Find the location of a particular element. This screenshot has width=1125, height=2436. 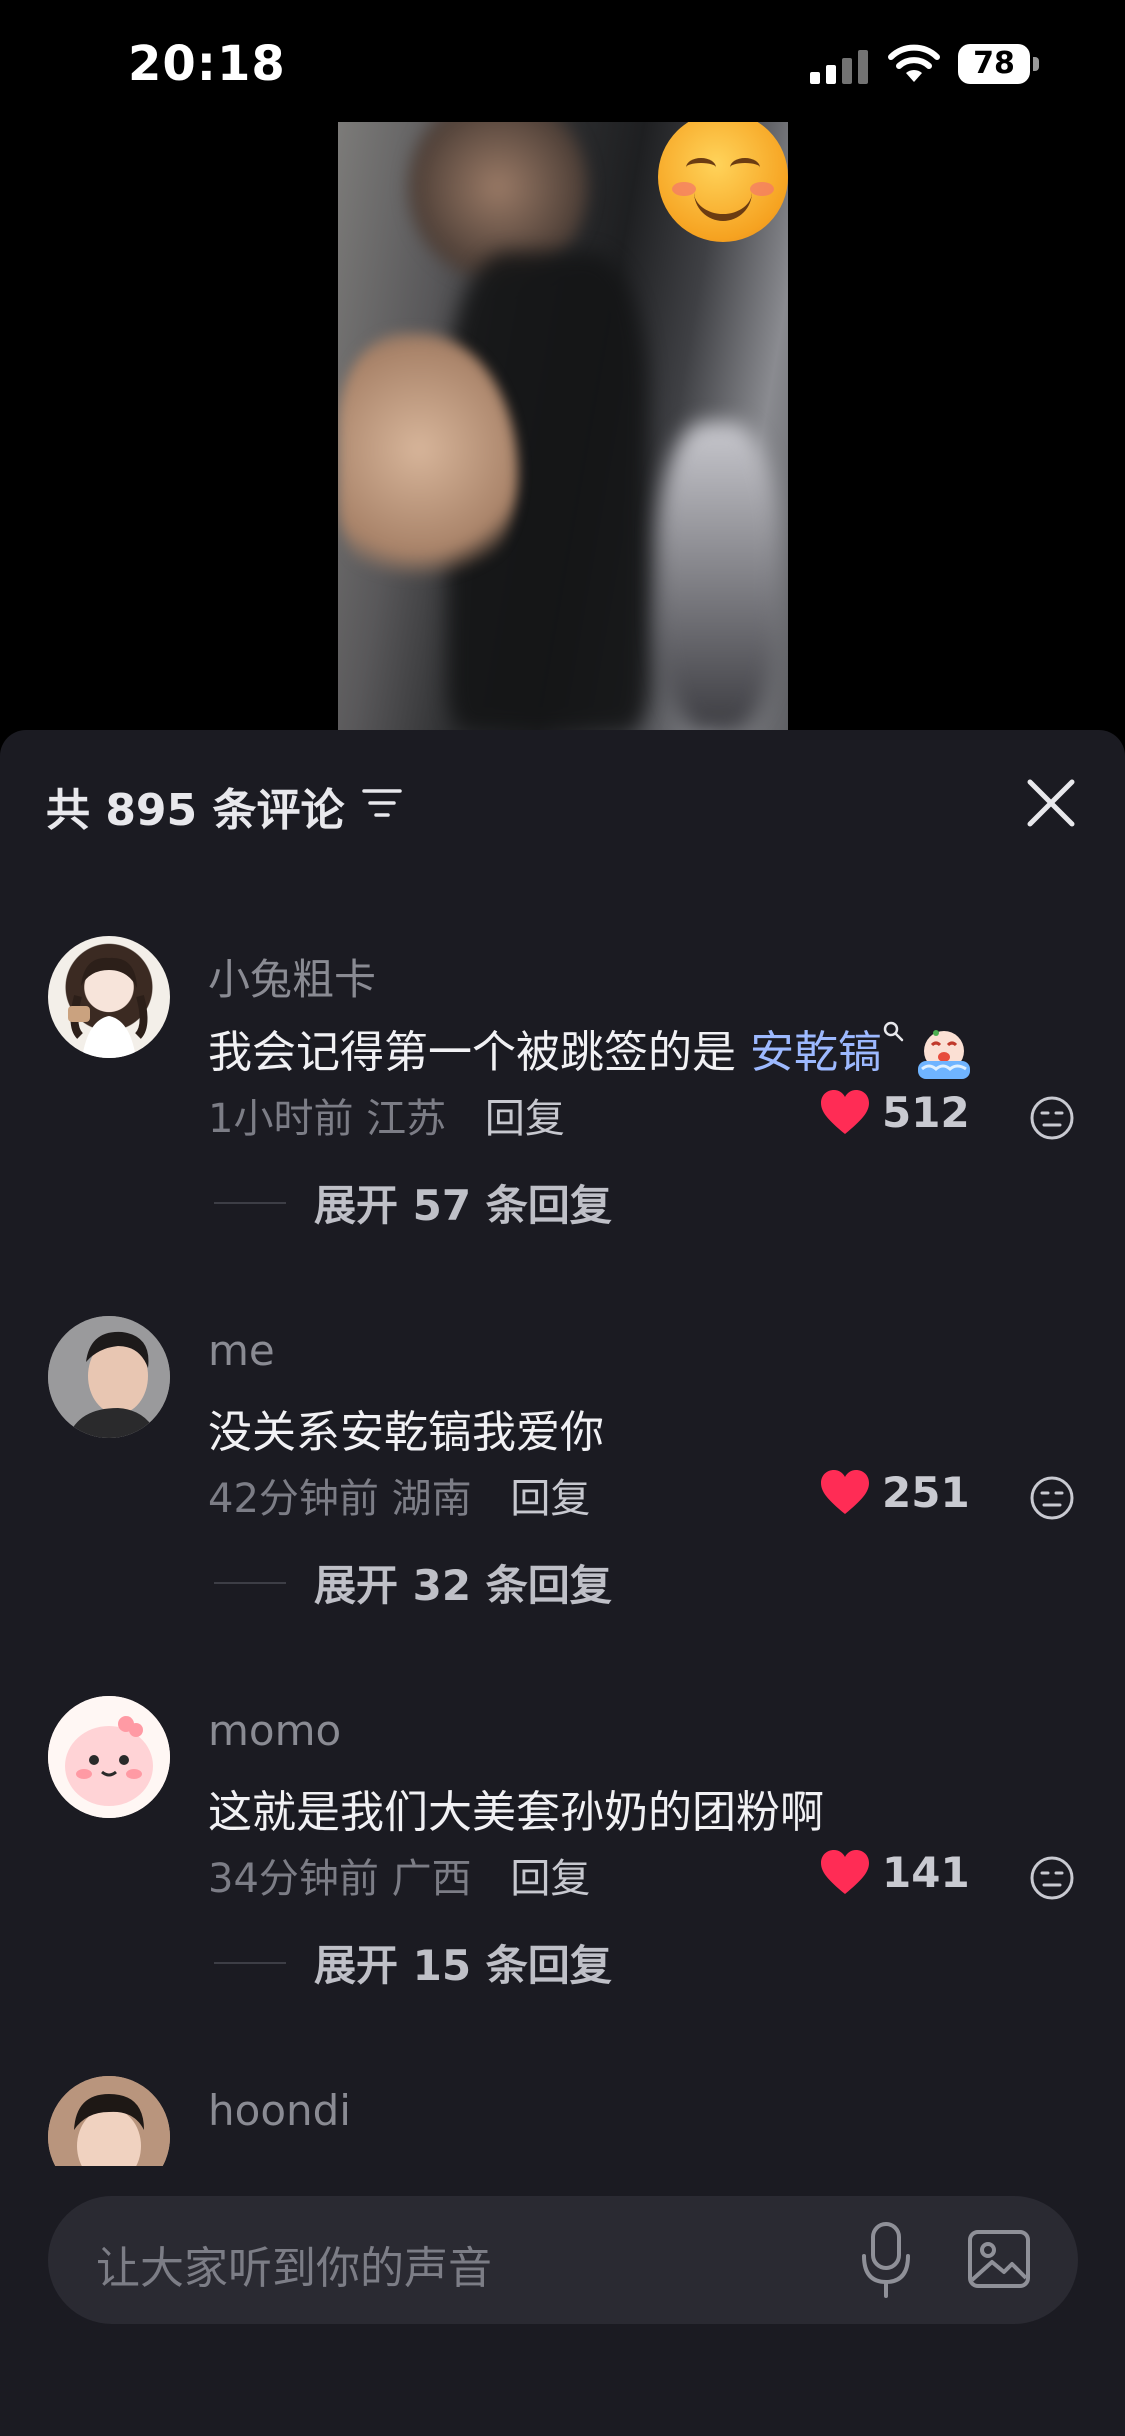

comments-header: 共 895 条评论 is located at coordinates (562, 800).